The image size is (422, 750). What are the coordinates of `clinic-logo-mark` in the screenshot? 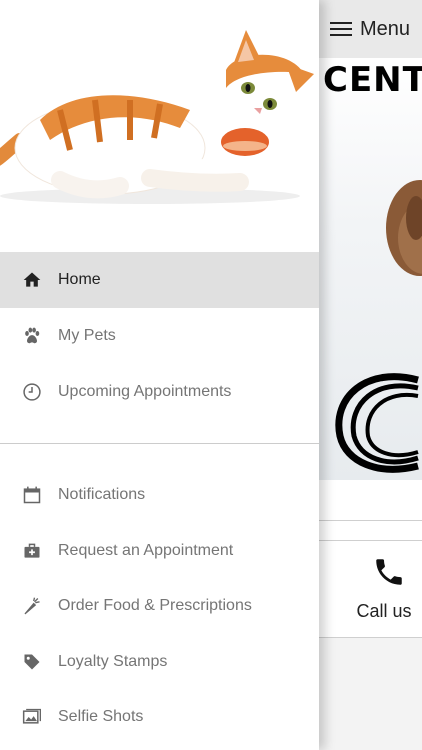 It's located at (377, 423).